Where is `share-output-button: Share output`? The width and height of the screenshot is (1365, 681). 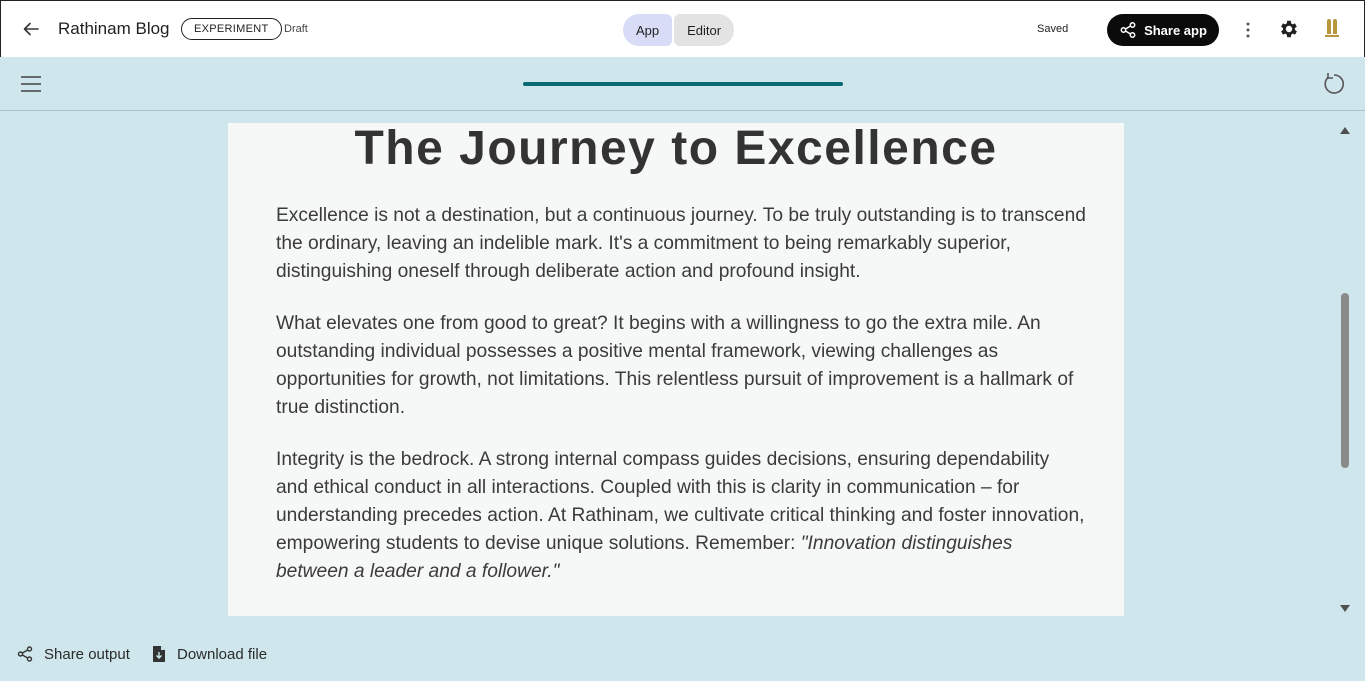
share-output-button: Share output is located at coordinates (73, 654).